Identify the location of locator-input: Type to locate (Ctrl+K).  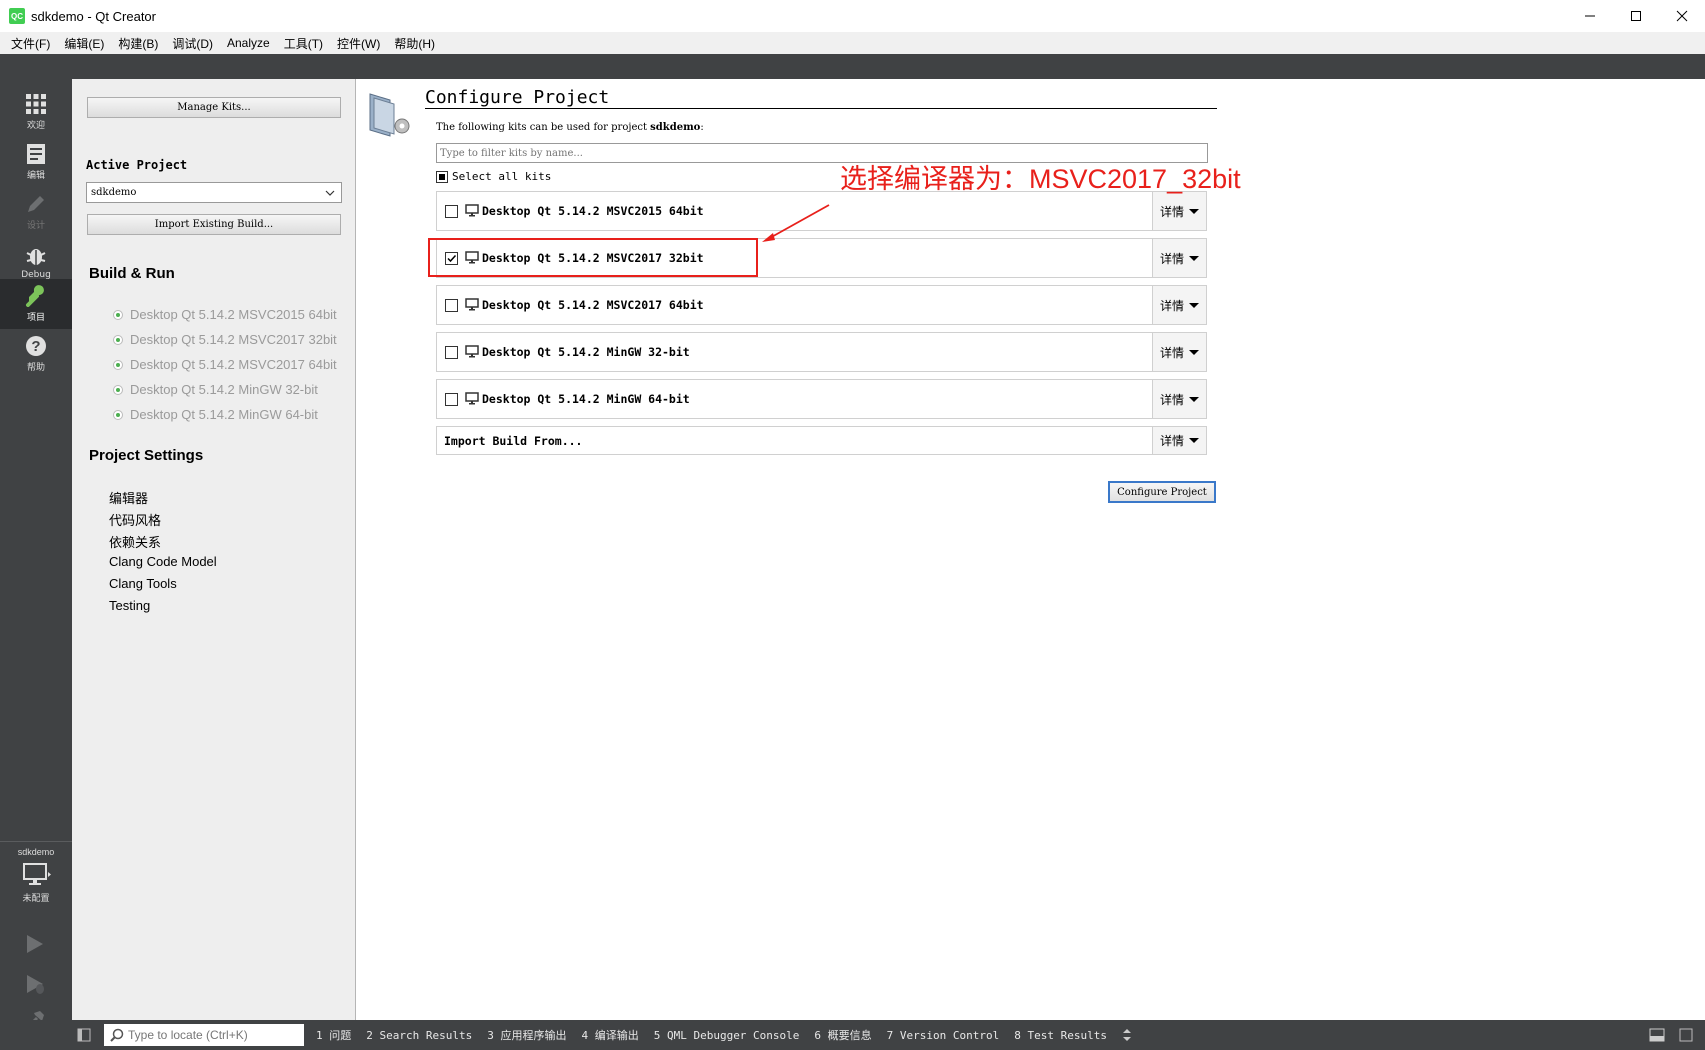
(204, 1035).